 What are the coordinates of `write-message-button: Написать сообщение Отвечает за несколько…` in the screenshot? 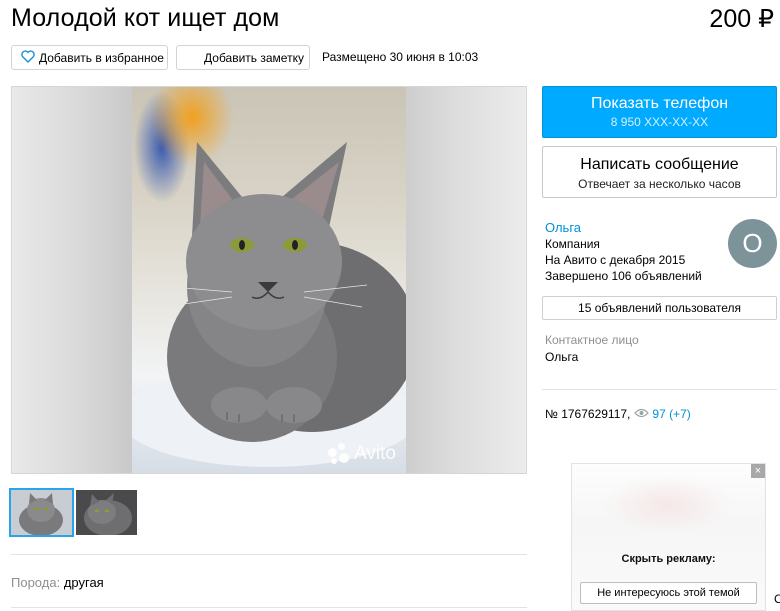 It's located at (659, 172).